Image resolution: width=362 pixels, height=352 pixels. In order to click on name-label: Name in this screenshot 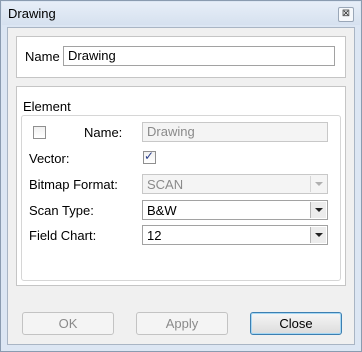, I will do `click(42, 56)`.